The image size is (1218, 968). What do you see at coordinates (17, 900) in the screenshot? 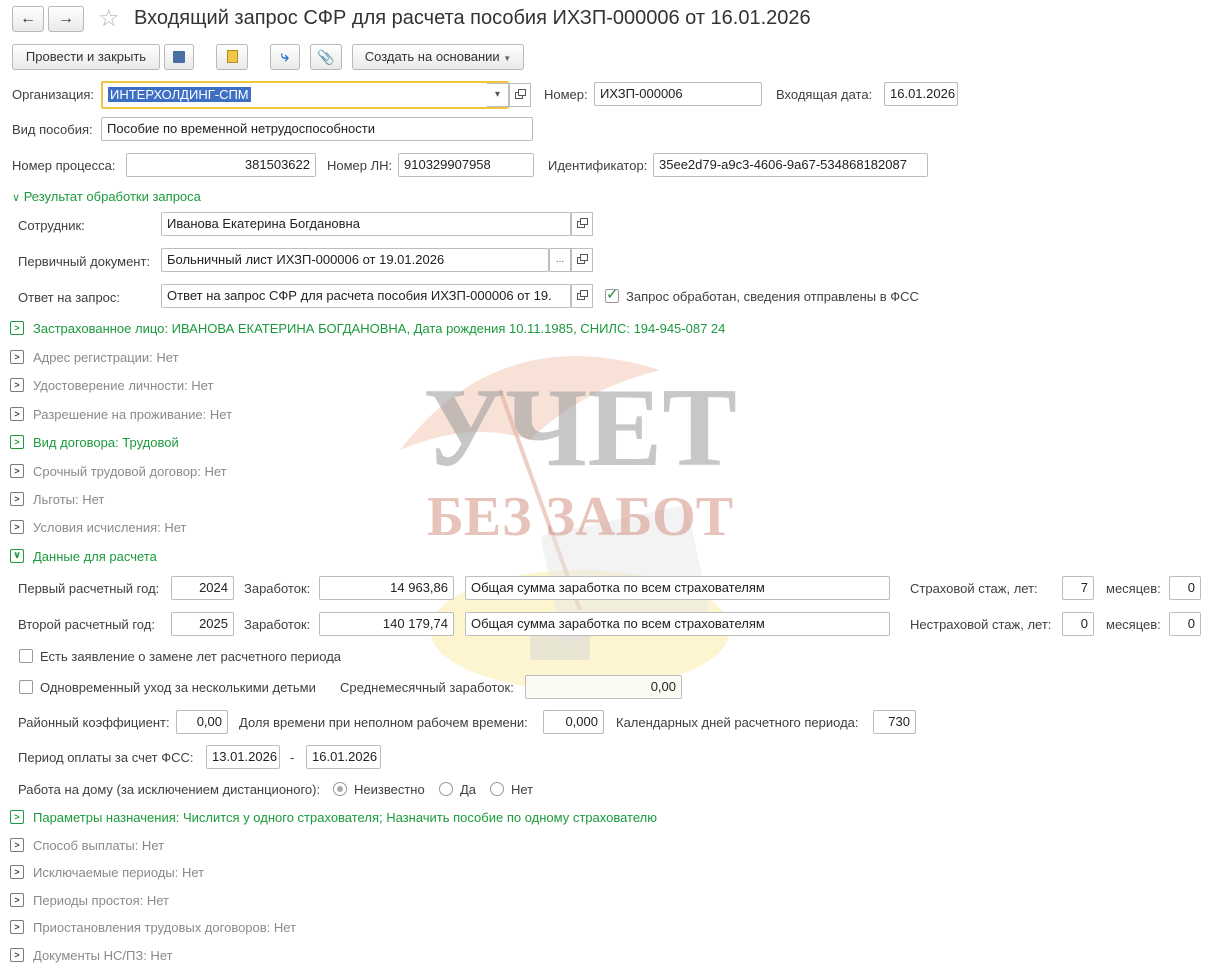
I see `downtime-toggle: >` at bounding box center [17, 900].